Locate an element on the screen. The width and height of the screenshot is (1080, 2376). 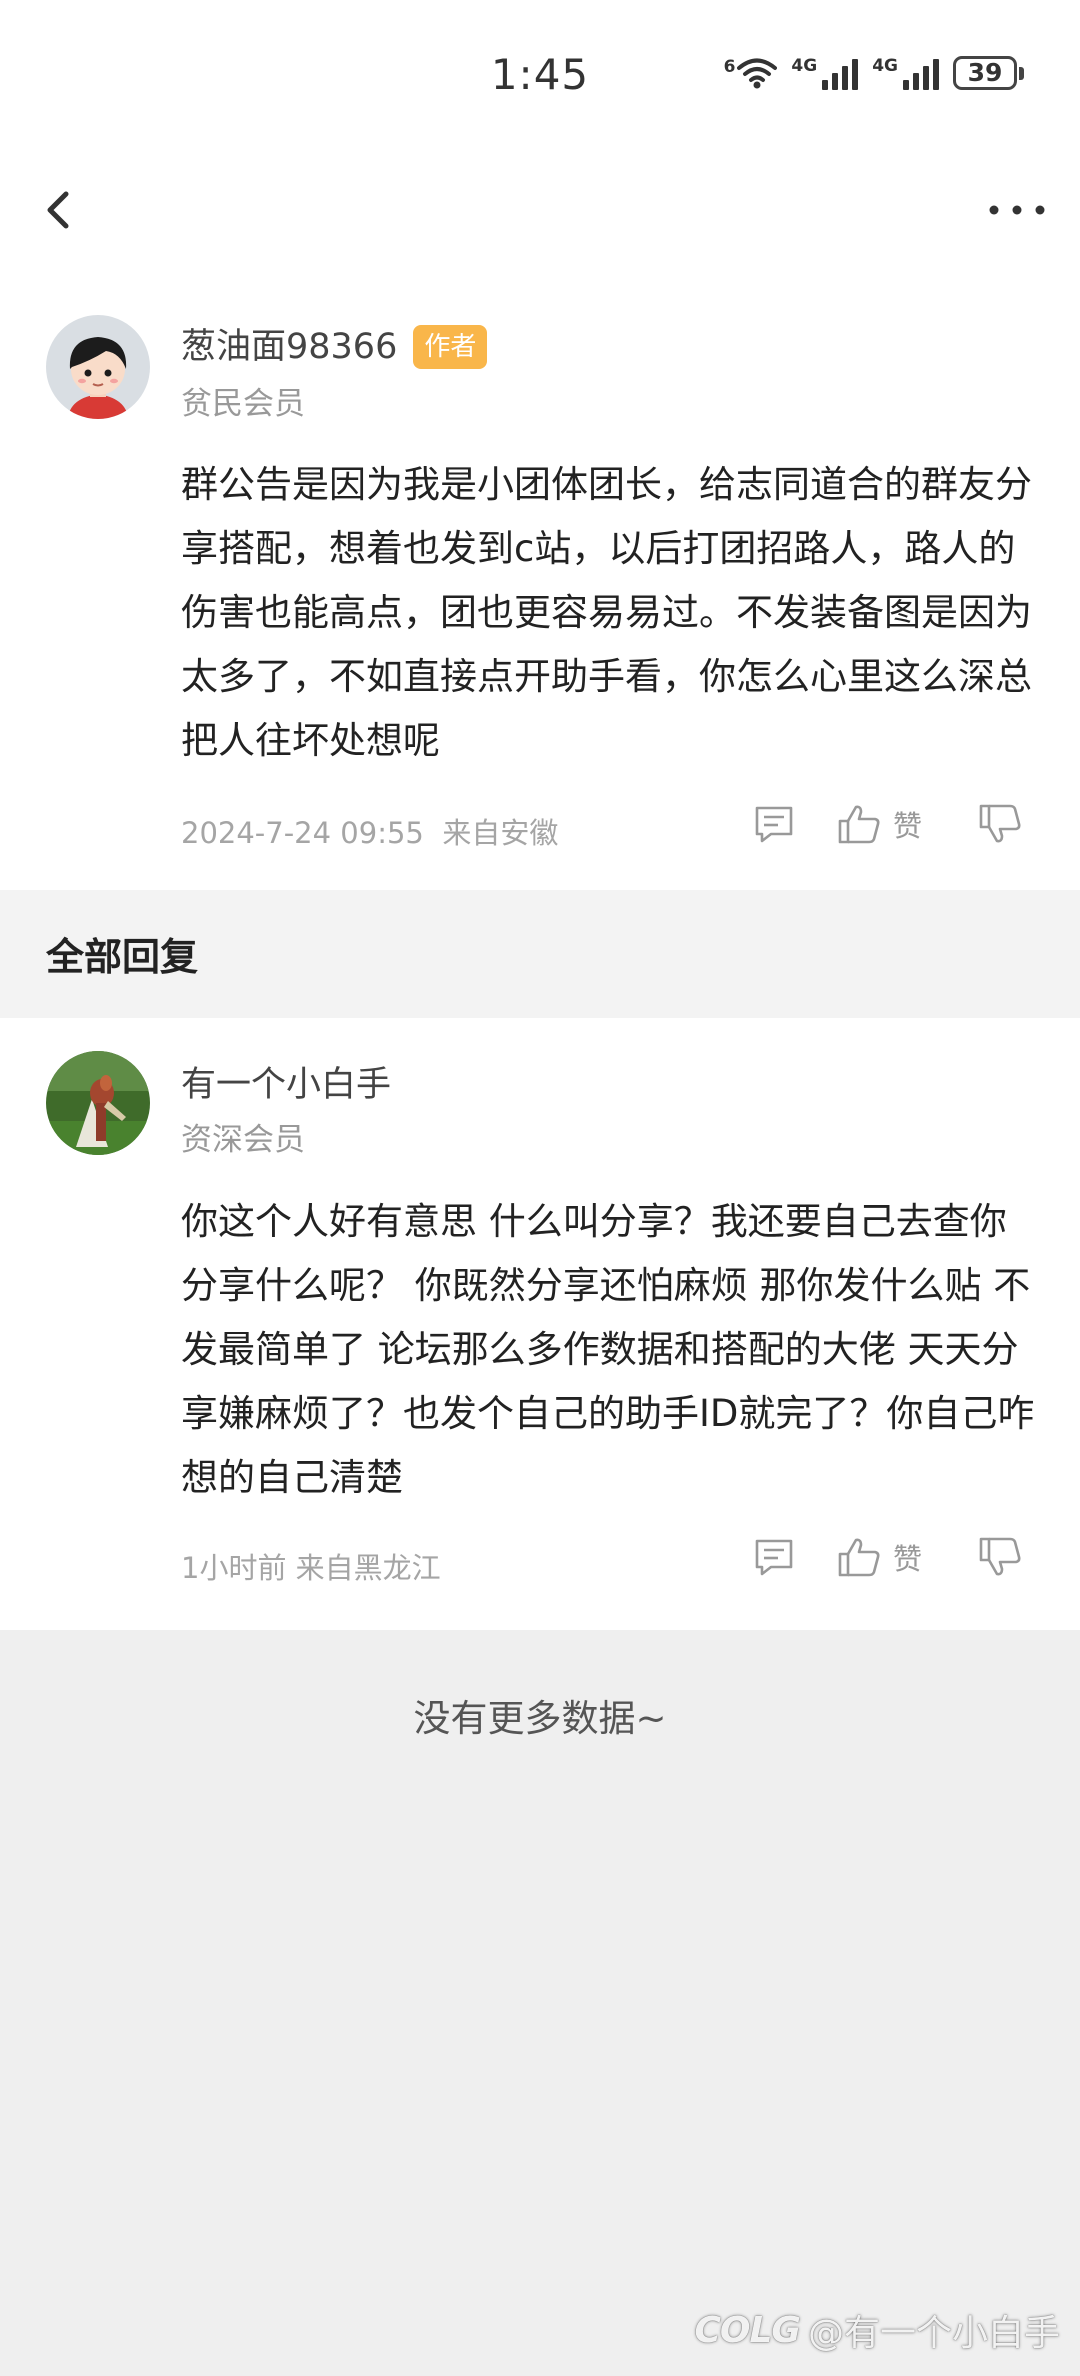
colg-logo: COLG is located at coordinates (747, 2330).